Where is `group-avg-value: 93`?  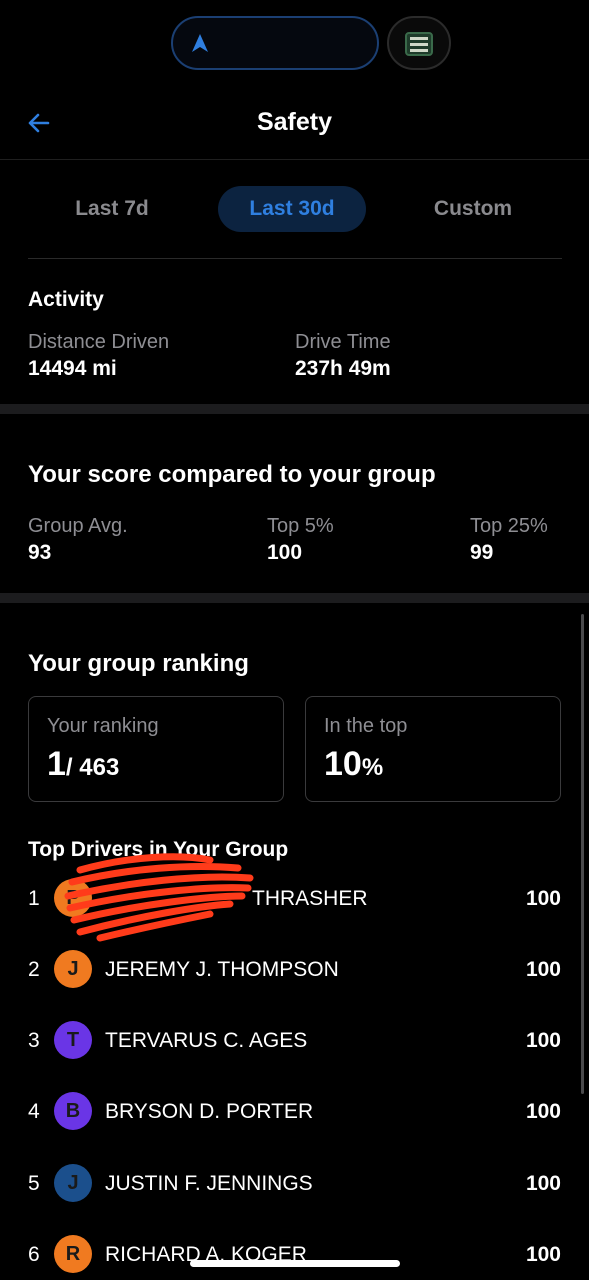 group-avg-value: 93 is located at coordinates (40, 552).